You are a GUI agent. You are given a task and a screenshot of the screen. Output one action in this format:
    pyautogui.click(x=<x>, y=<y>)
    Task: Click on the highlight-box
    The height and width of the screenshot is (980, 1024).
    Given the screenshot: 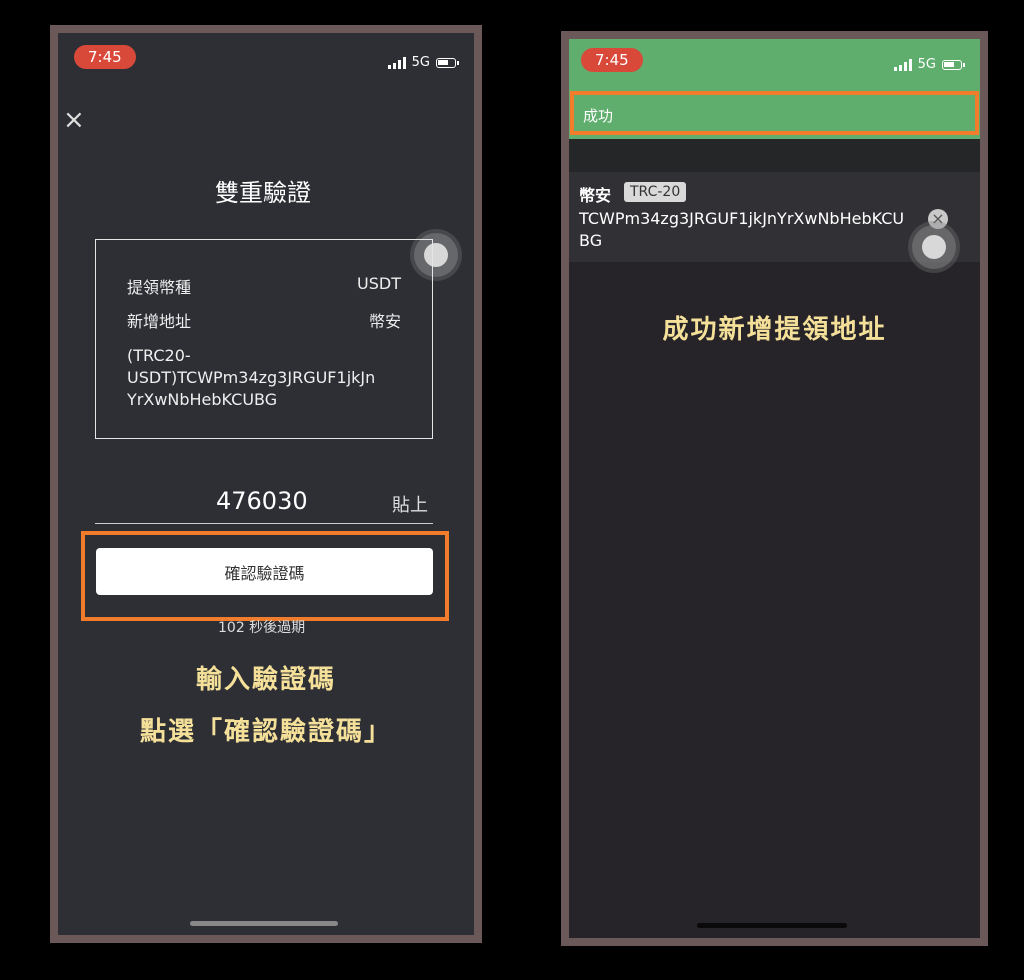 What is the action you would take?
    pyautogui.click(x=774, y=113)
    